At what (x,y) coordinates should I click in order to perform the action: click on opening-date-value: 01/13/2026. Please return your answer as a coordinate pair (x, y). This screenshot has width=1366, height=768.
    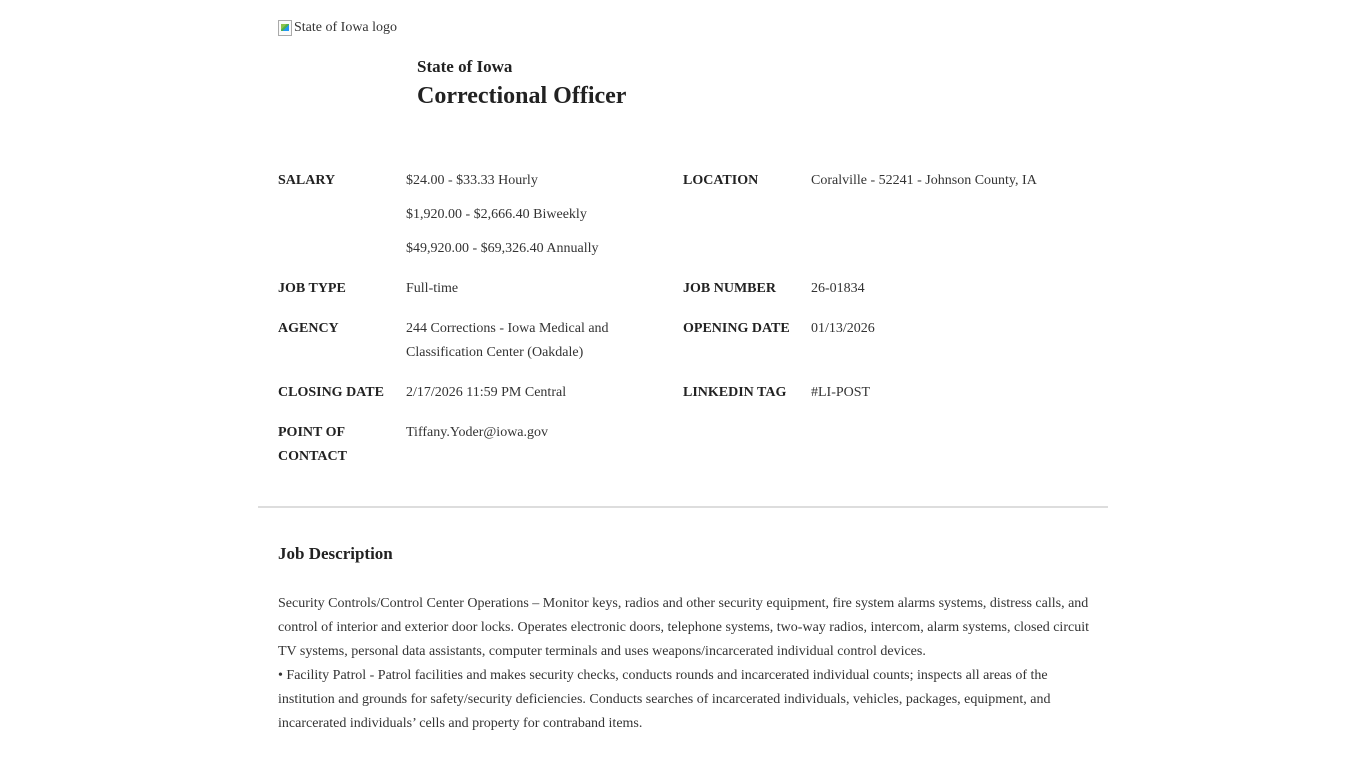
    Looking at the image, I should click on (843, 328).